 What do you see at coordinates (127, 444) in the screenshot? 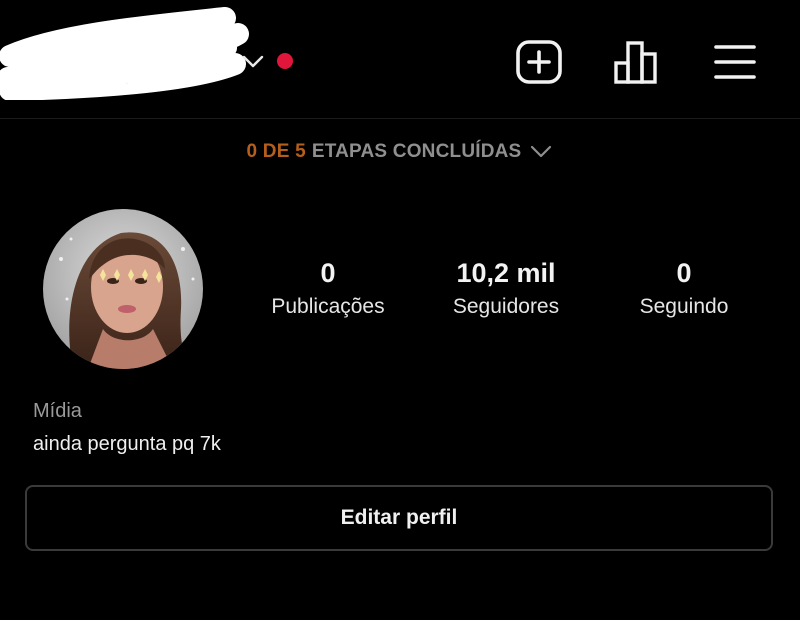
I see `profile-bio: ainda pergunta pq 7k` at bounding box center [127, 444].